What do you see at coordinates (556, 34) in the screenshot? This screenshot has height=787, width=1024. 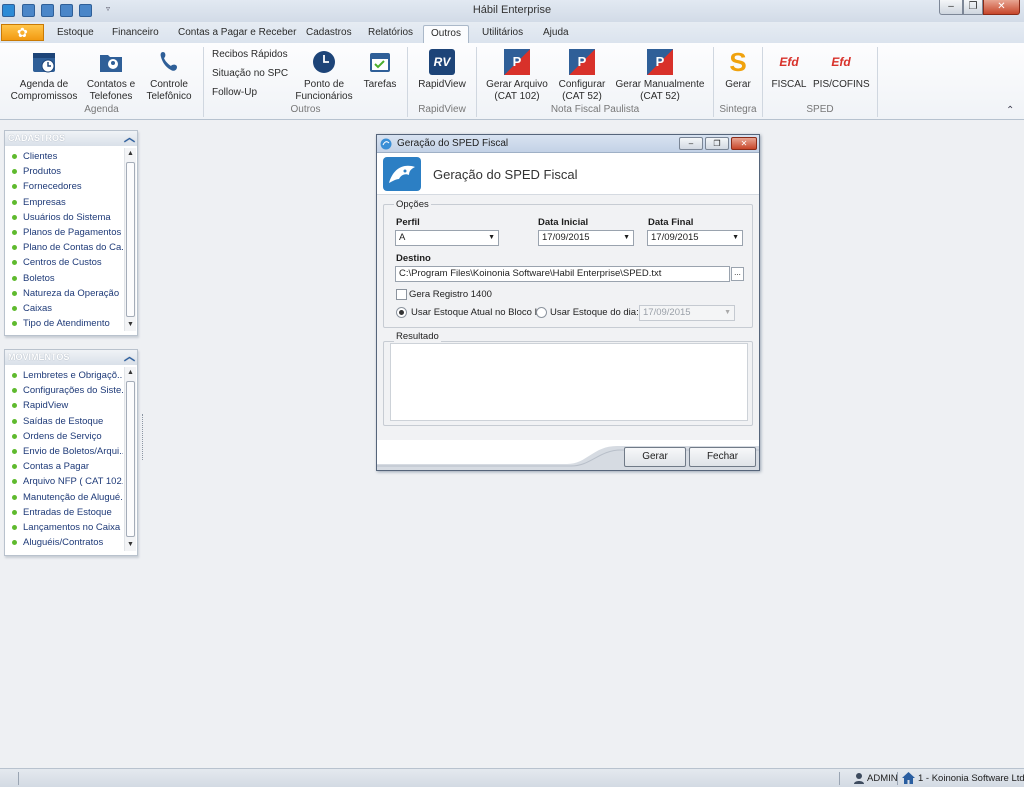 I see `tab-ajuda: Ajuda` at bounding box center [556, 34].